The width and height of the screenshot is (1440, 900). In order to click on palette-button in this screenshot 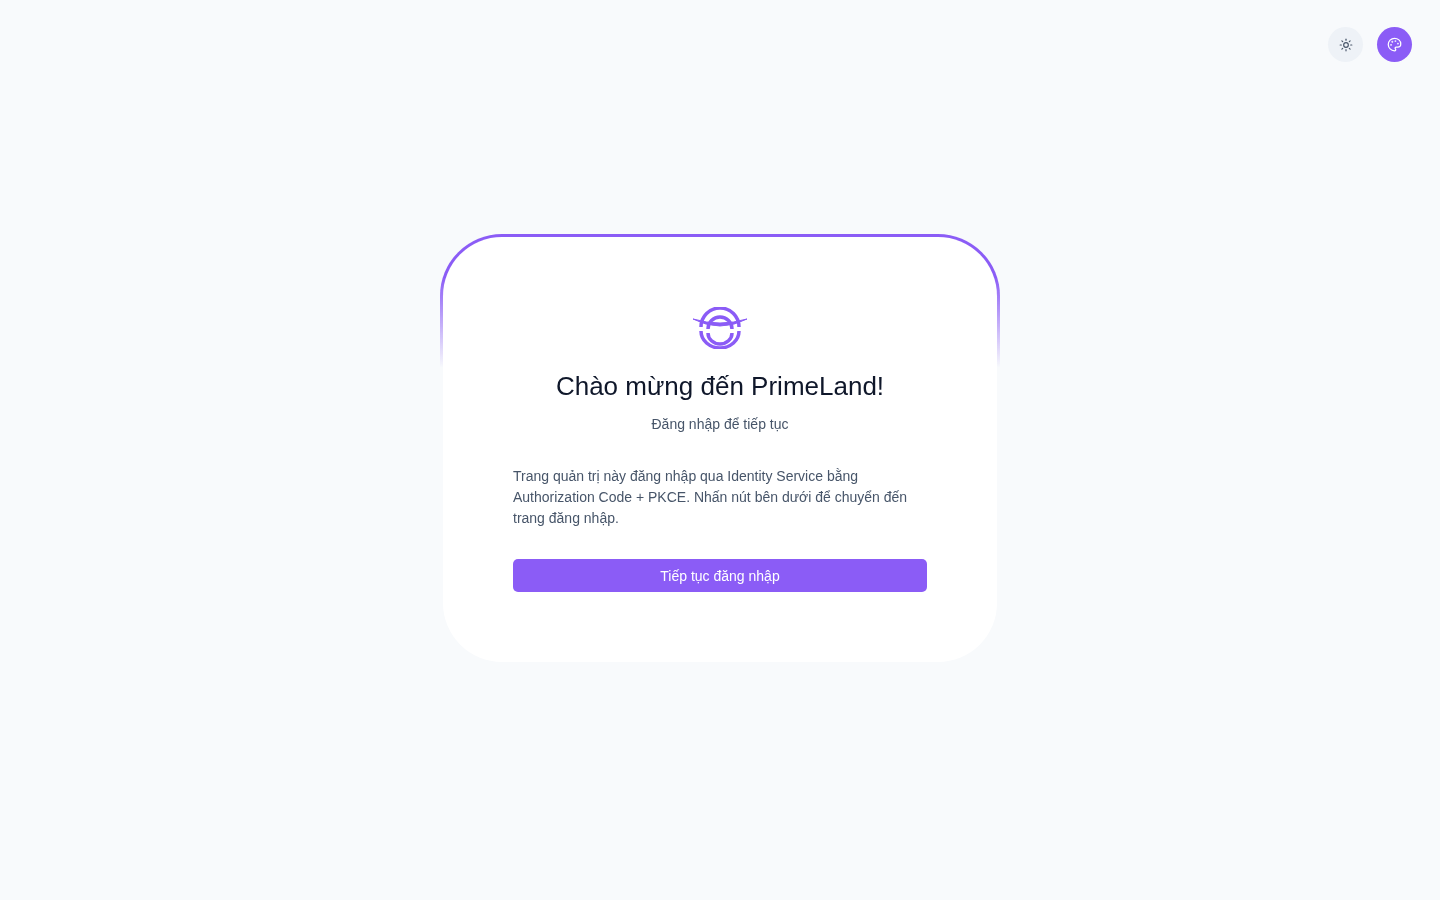, I will do `click(1394, 44)`.